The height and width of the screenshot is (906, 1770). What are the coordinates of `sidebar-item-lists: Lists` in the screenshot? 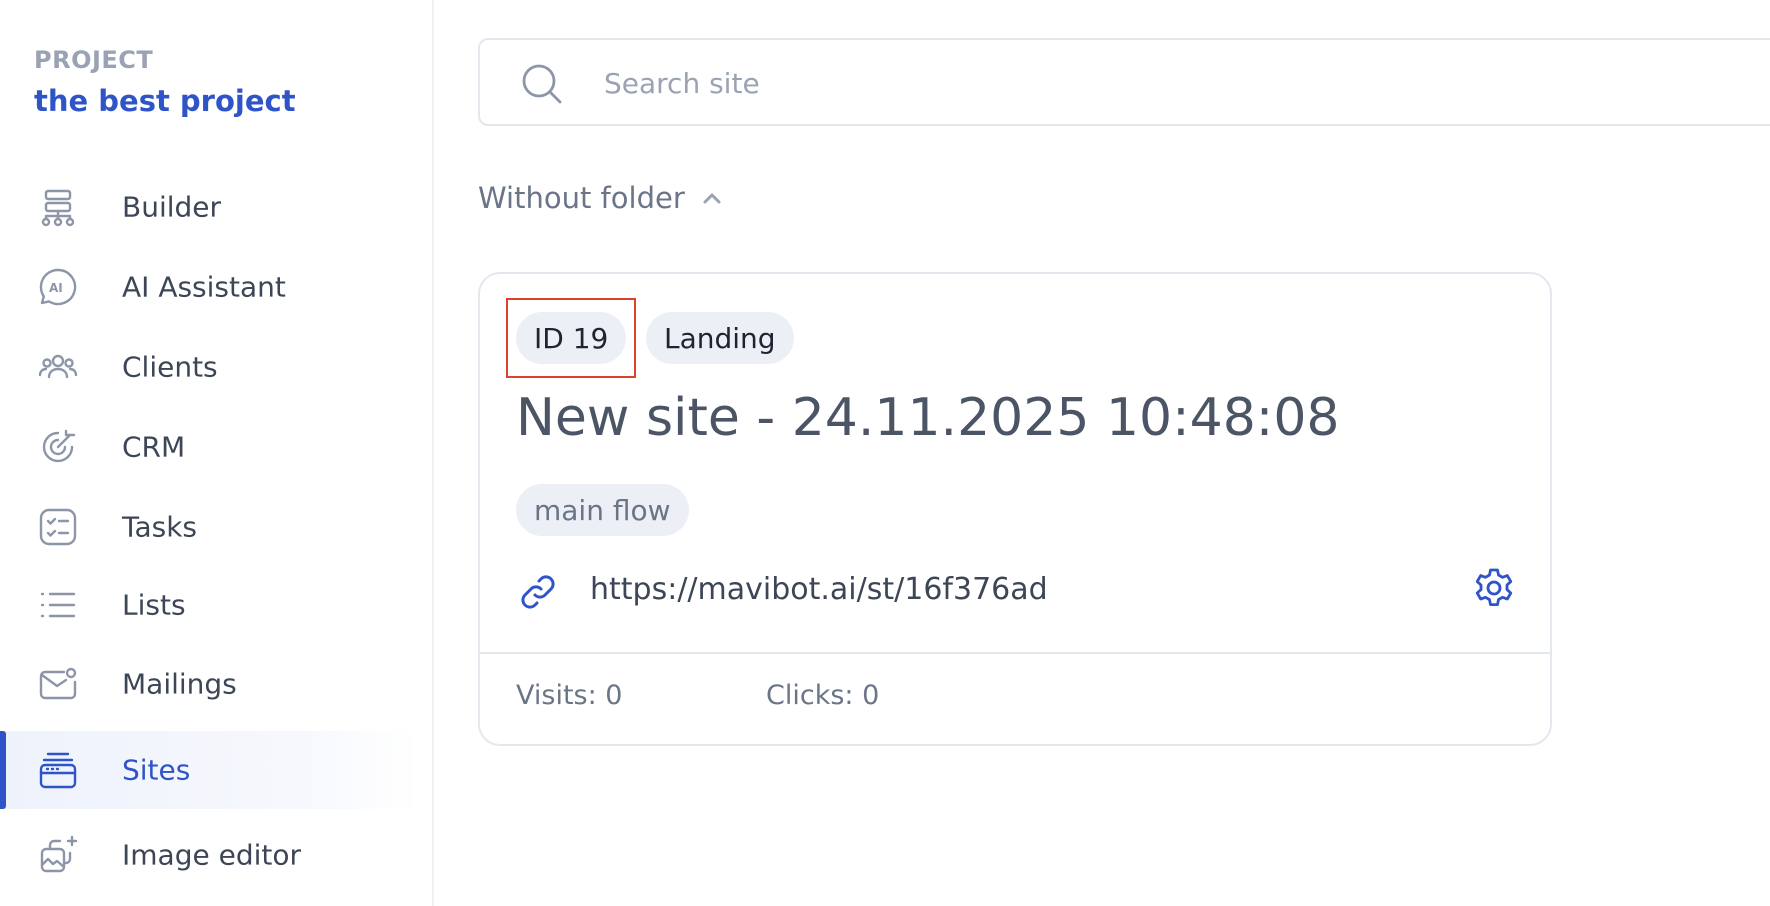 It's located at (210, 605).